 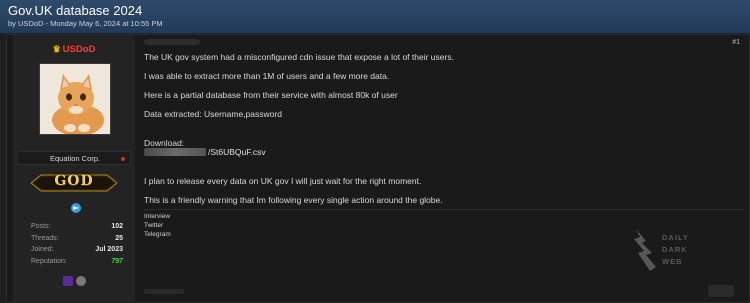 I want to click on author-username: ♛ USDoD, so click(x=74, y=49).